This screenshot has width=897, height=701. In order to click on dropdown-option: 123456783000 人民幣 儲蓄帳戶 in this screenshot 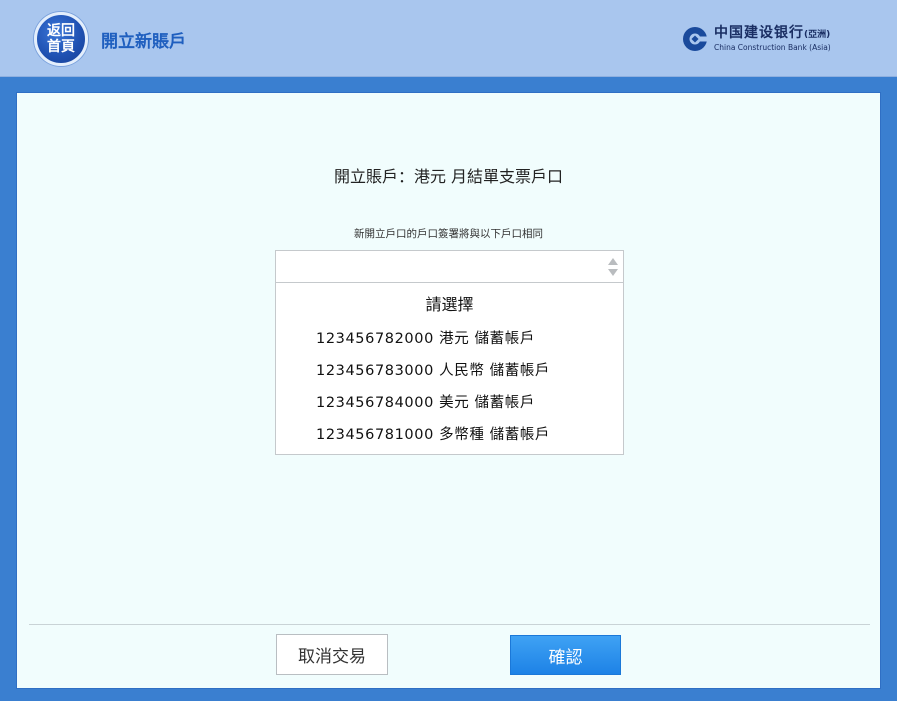, I will do `click(466, 369)`.